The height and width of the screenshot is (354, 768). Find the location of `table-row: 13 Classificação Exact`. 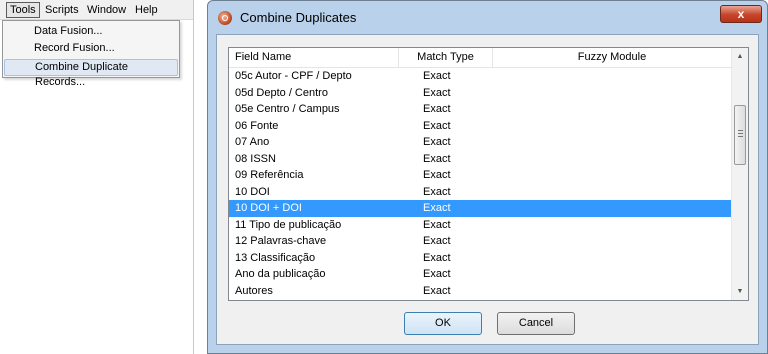

table-row: 13 Classificação Exact is located at coordinates (480, 258).